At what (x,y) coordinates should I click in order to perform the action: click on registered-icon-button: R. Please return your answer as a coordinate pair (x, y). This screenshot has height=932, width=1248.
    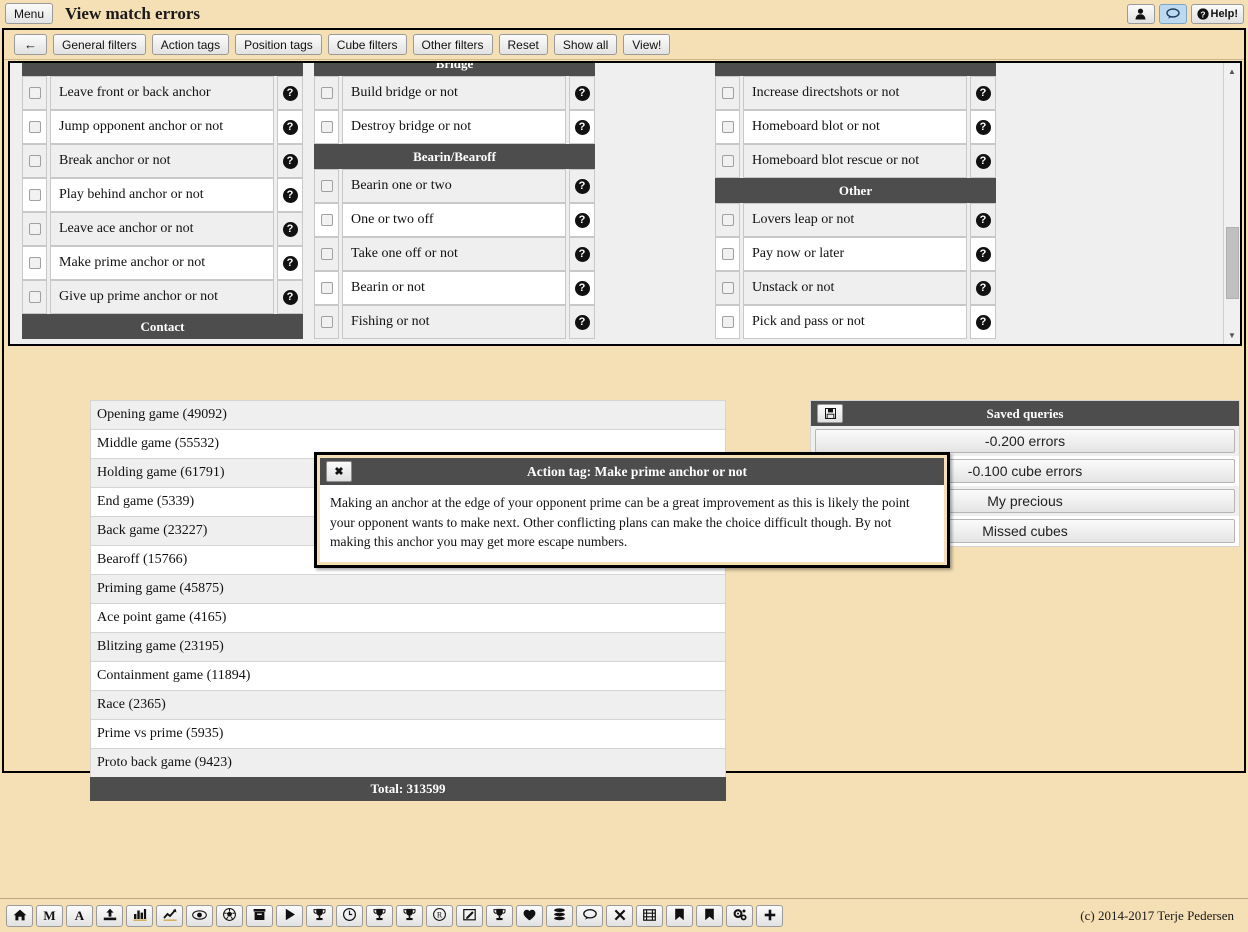
    Looking at the image, I should click on (439, 915).